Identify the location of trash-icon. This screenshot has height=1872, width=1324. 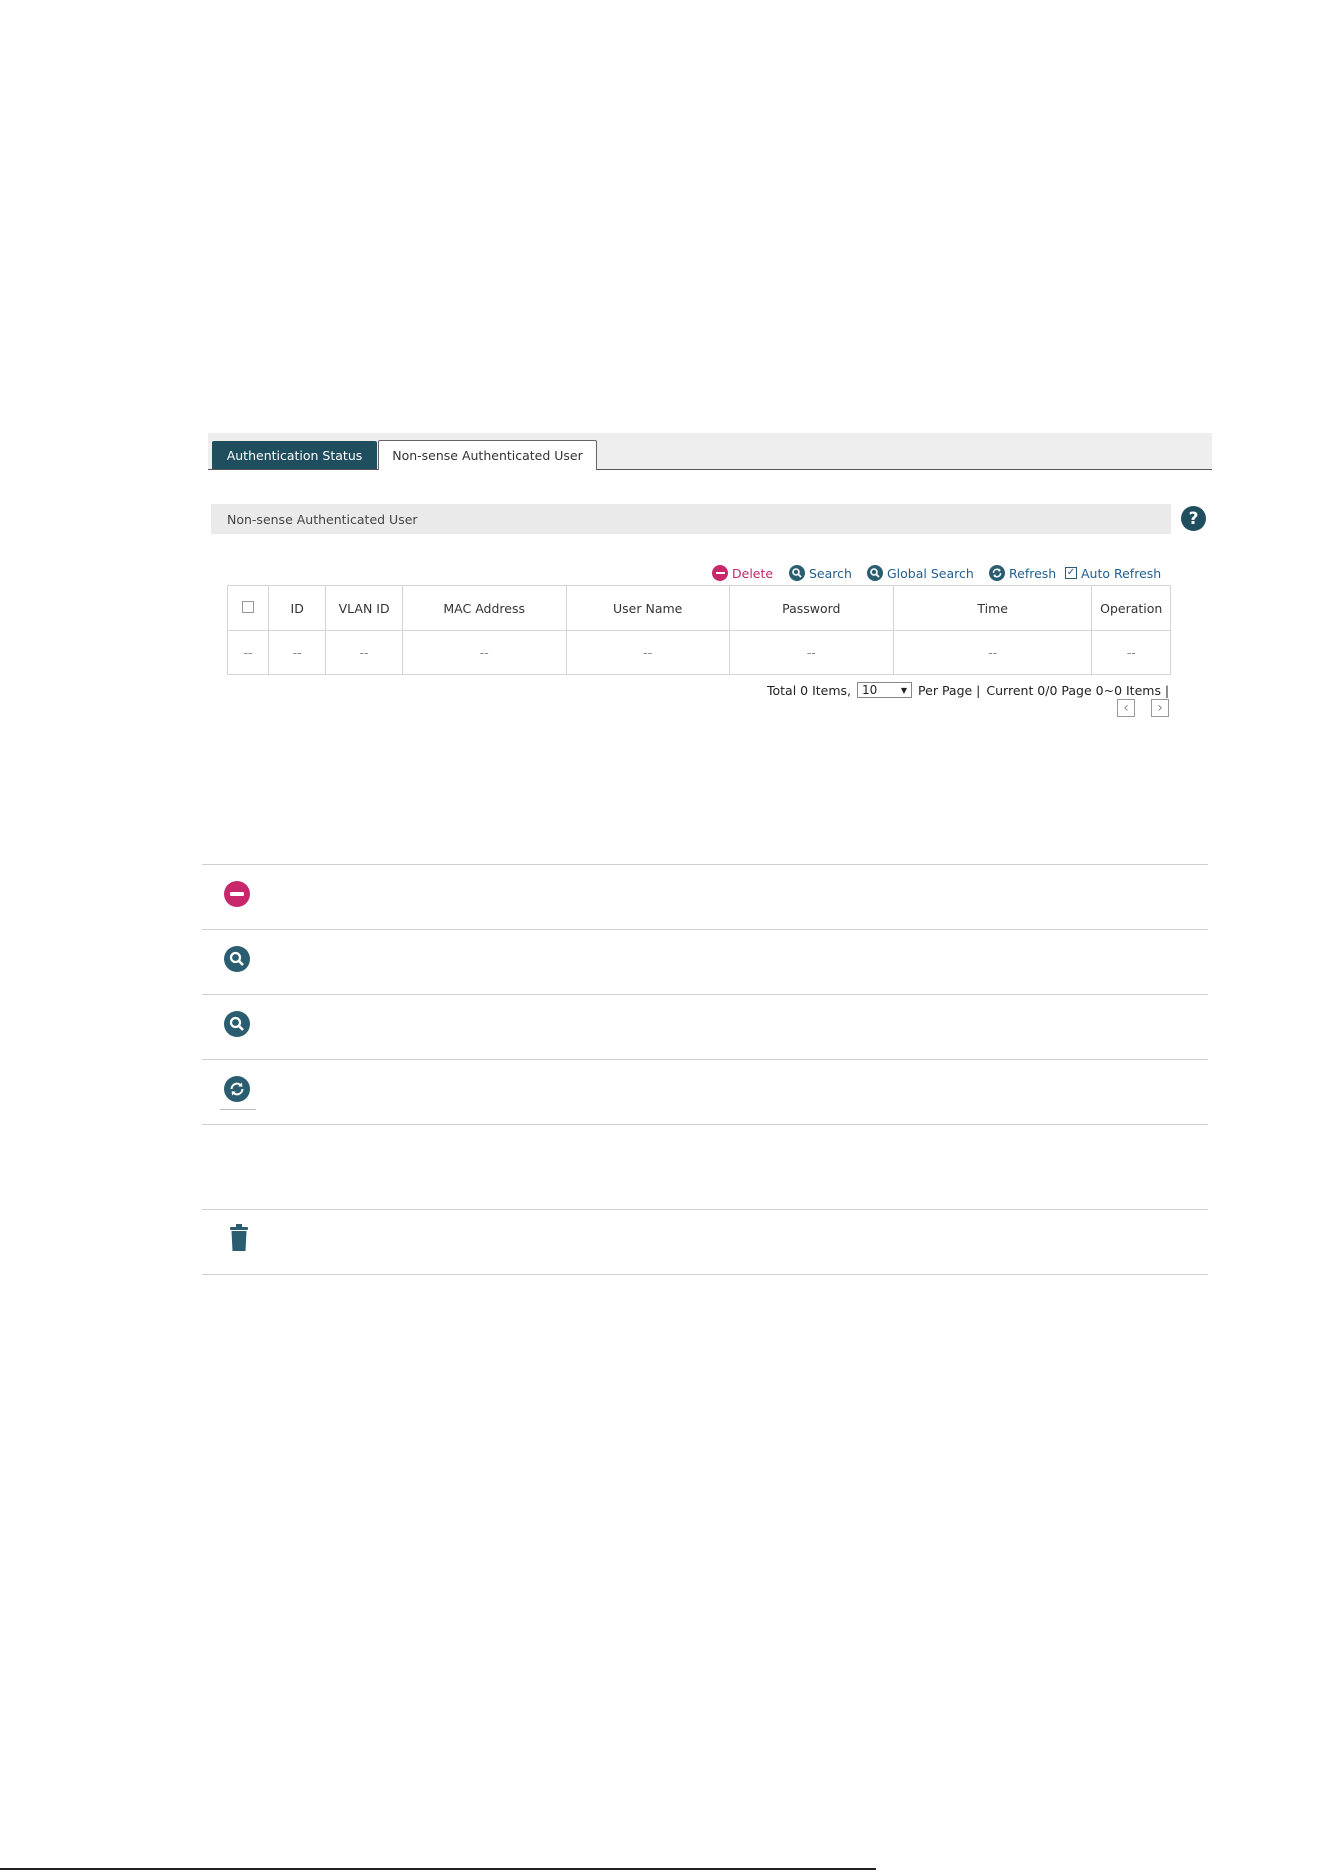
(239, 1238).